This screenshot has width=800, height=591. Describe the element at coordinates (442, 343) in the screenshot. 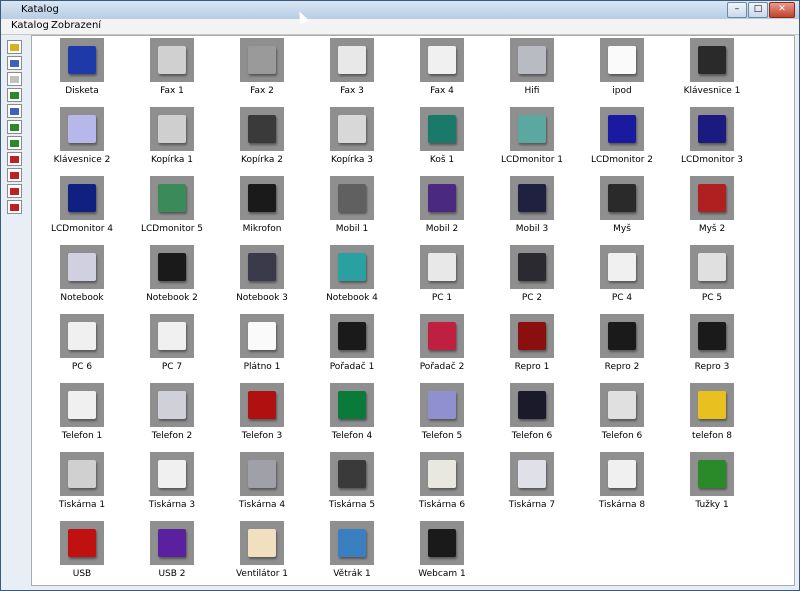

I see `catalog-item: Pořadač 2` at that location.